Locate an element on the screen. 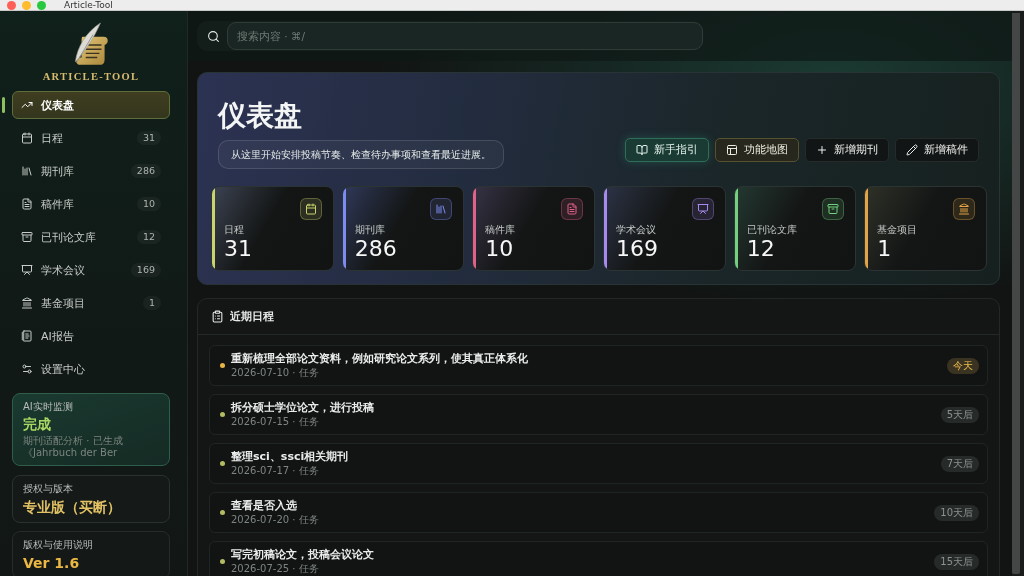 This screenshot has width=1024, height=576. item-meta: 2026-07-20 · 任务 is located at coordinates (275, 520).